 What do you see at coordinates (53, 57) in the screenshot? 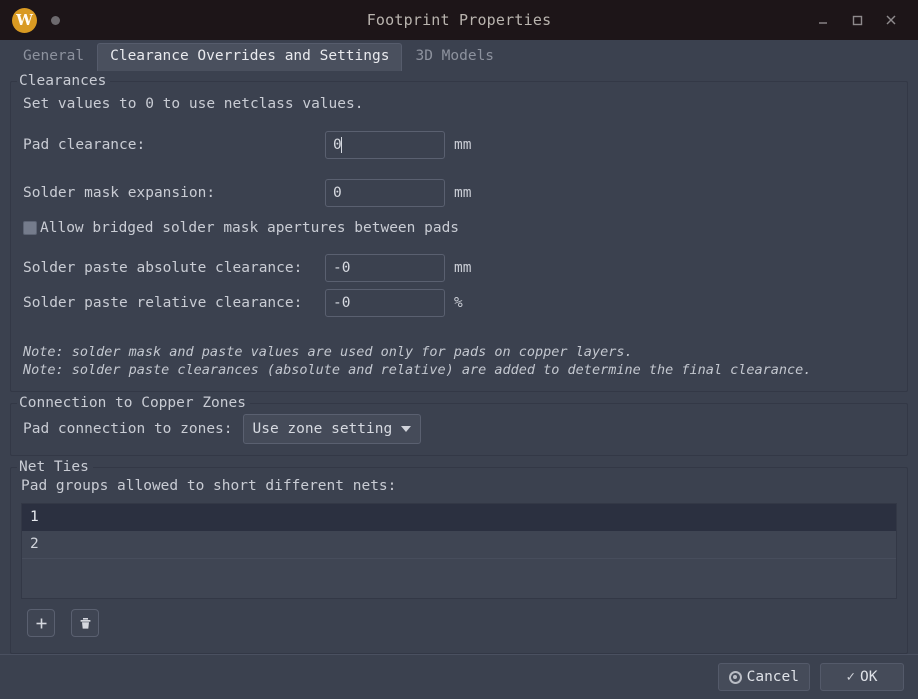
I see `tab-general: General` at bounding box center [53, 57].